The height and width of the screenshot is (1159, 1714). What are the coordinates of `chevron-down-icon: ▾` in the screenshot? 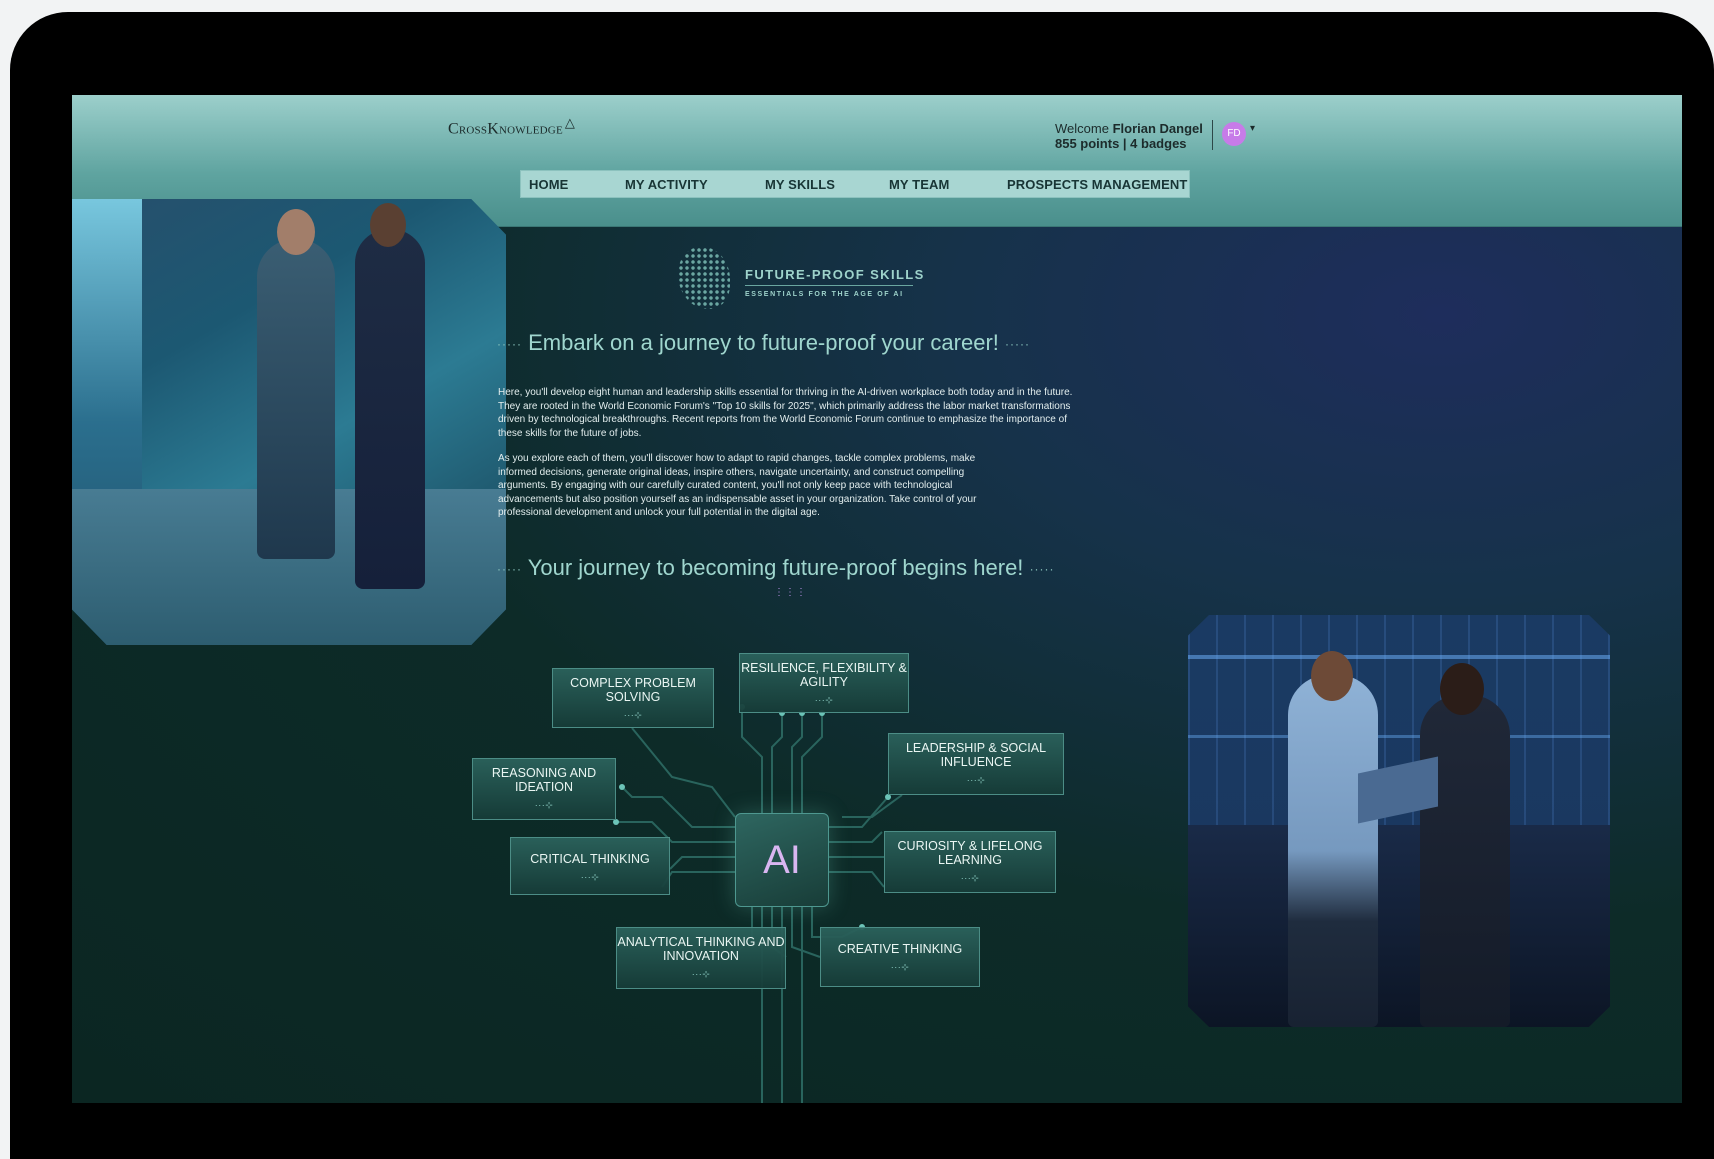 It's located at (1252, 128).